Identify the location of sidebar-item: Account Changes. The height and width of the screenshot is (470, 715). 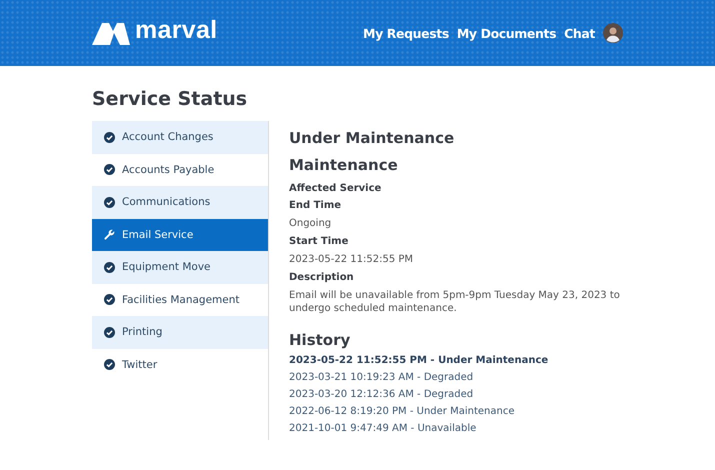
(180, 137).